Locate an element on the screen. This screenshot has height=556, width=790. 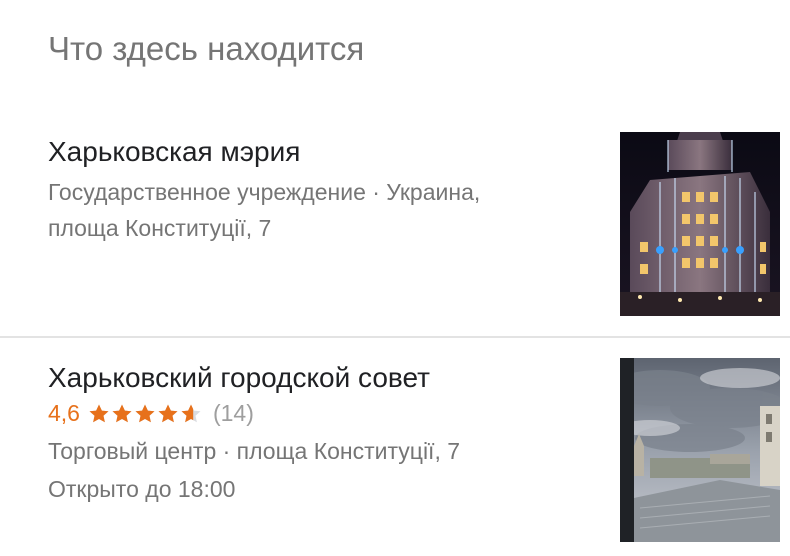
place-category-address: Государственное учреждение · Украина, is located at coordinates (264, 192).